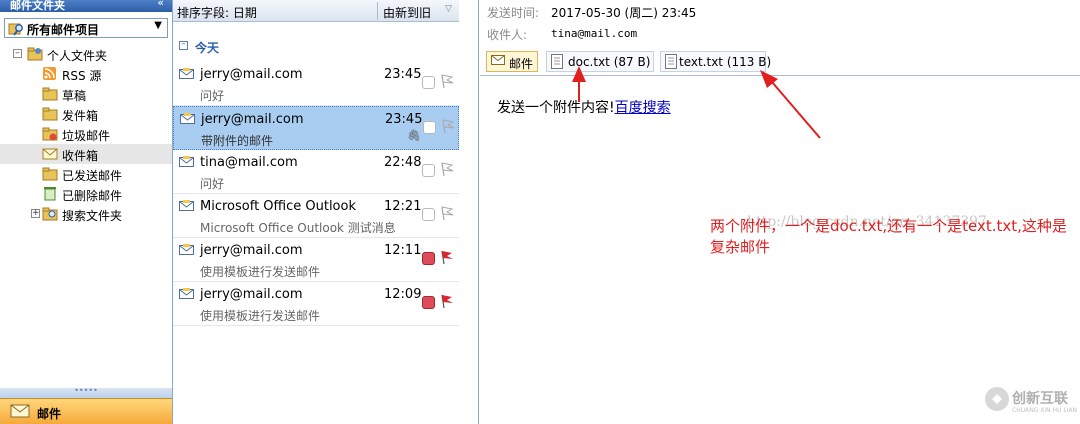 This screenshot has height=424, width=1080. What do you see at coordinates (579, 84) in the screenshot?
I see `arrow-to-doc` at bounding box center [579, 84].